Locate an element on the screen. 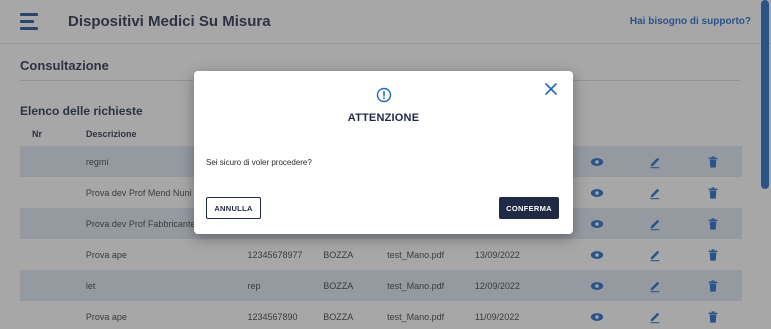 This screenshot has width=771, height=329. cancel-button: ANNULLA is located at coordinates (233, 208).